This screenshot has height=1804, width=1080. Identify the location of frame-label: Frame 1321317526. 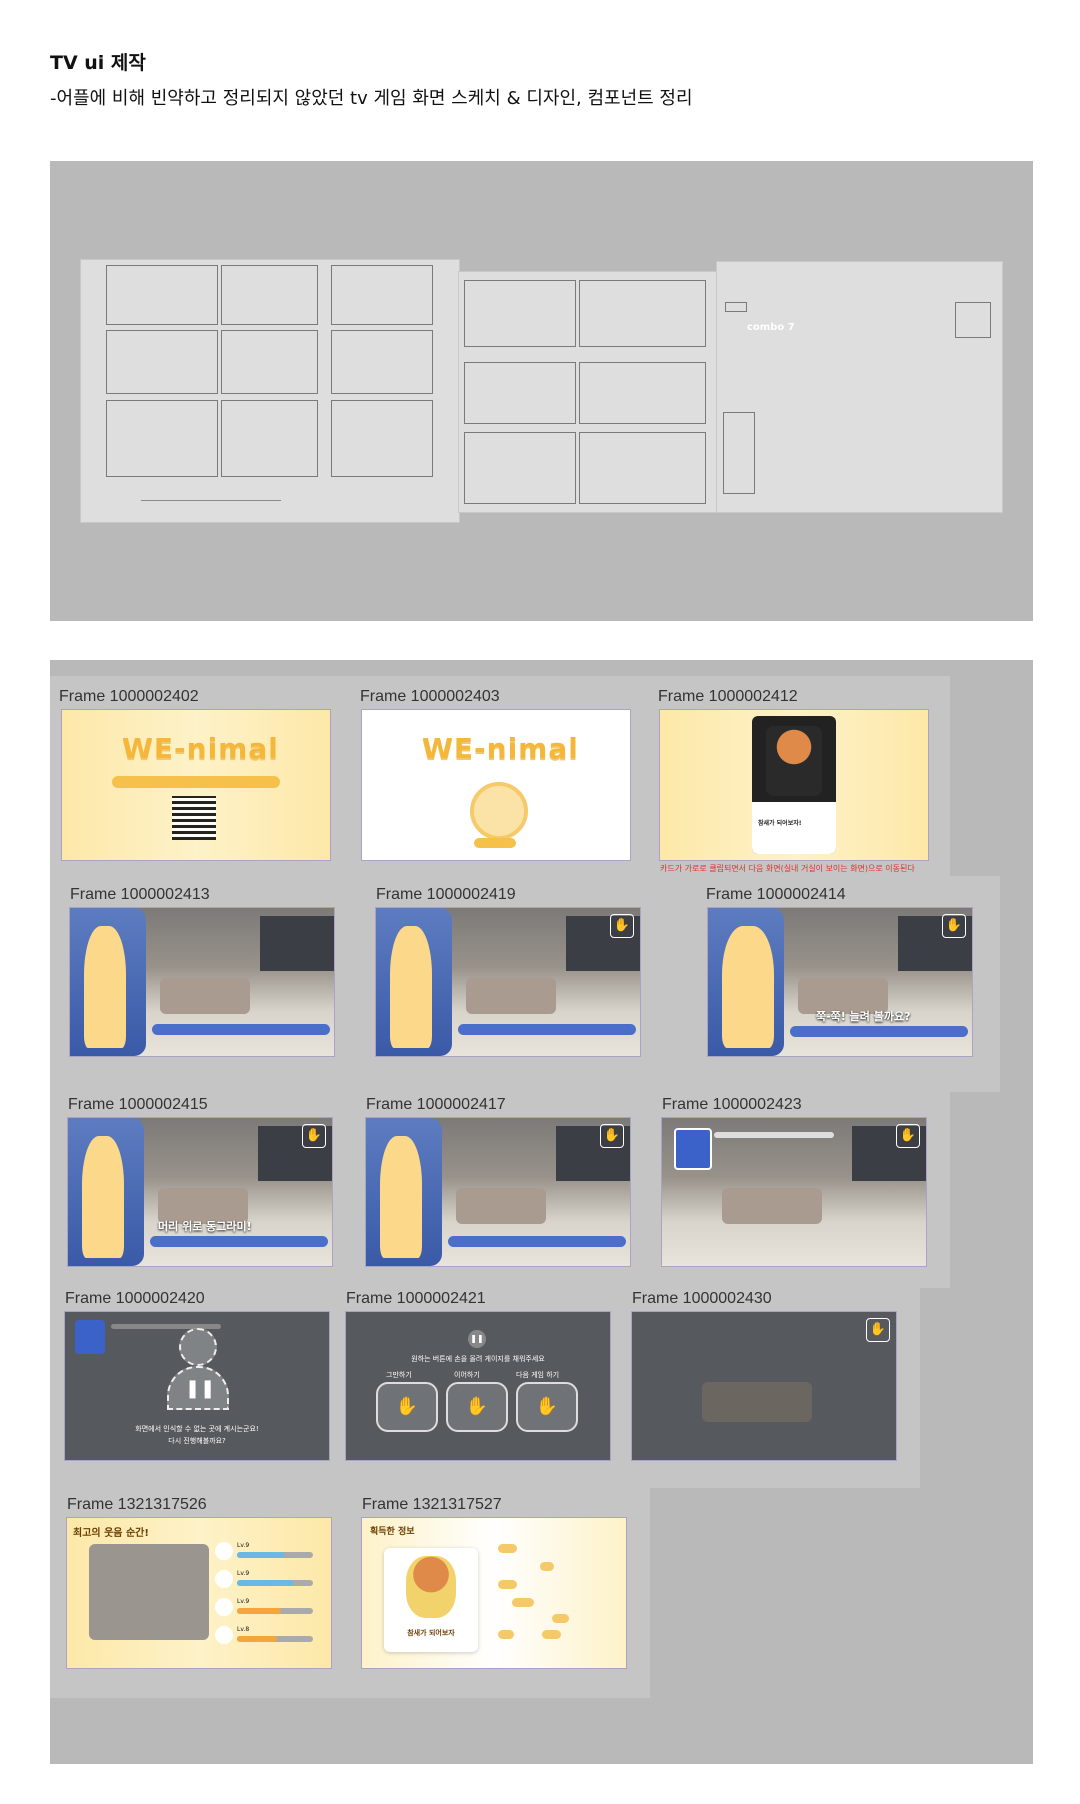
(137, 1504).